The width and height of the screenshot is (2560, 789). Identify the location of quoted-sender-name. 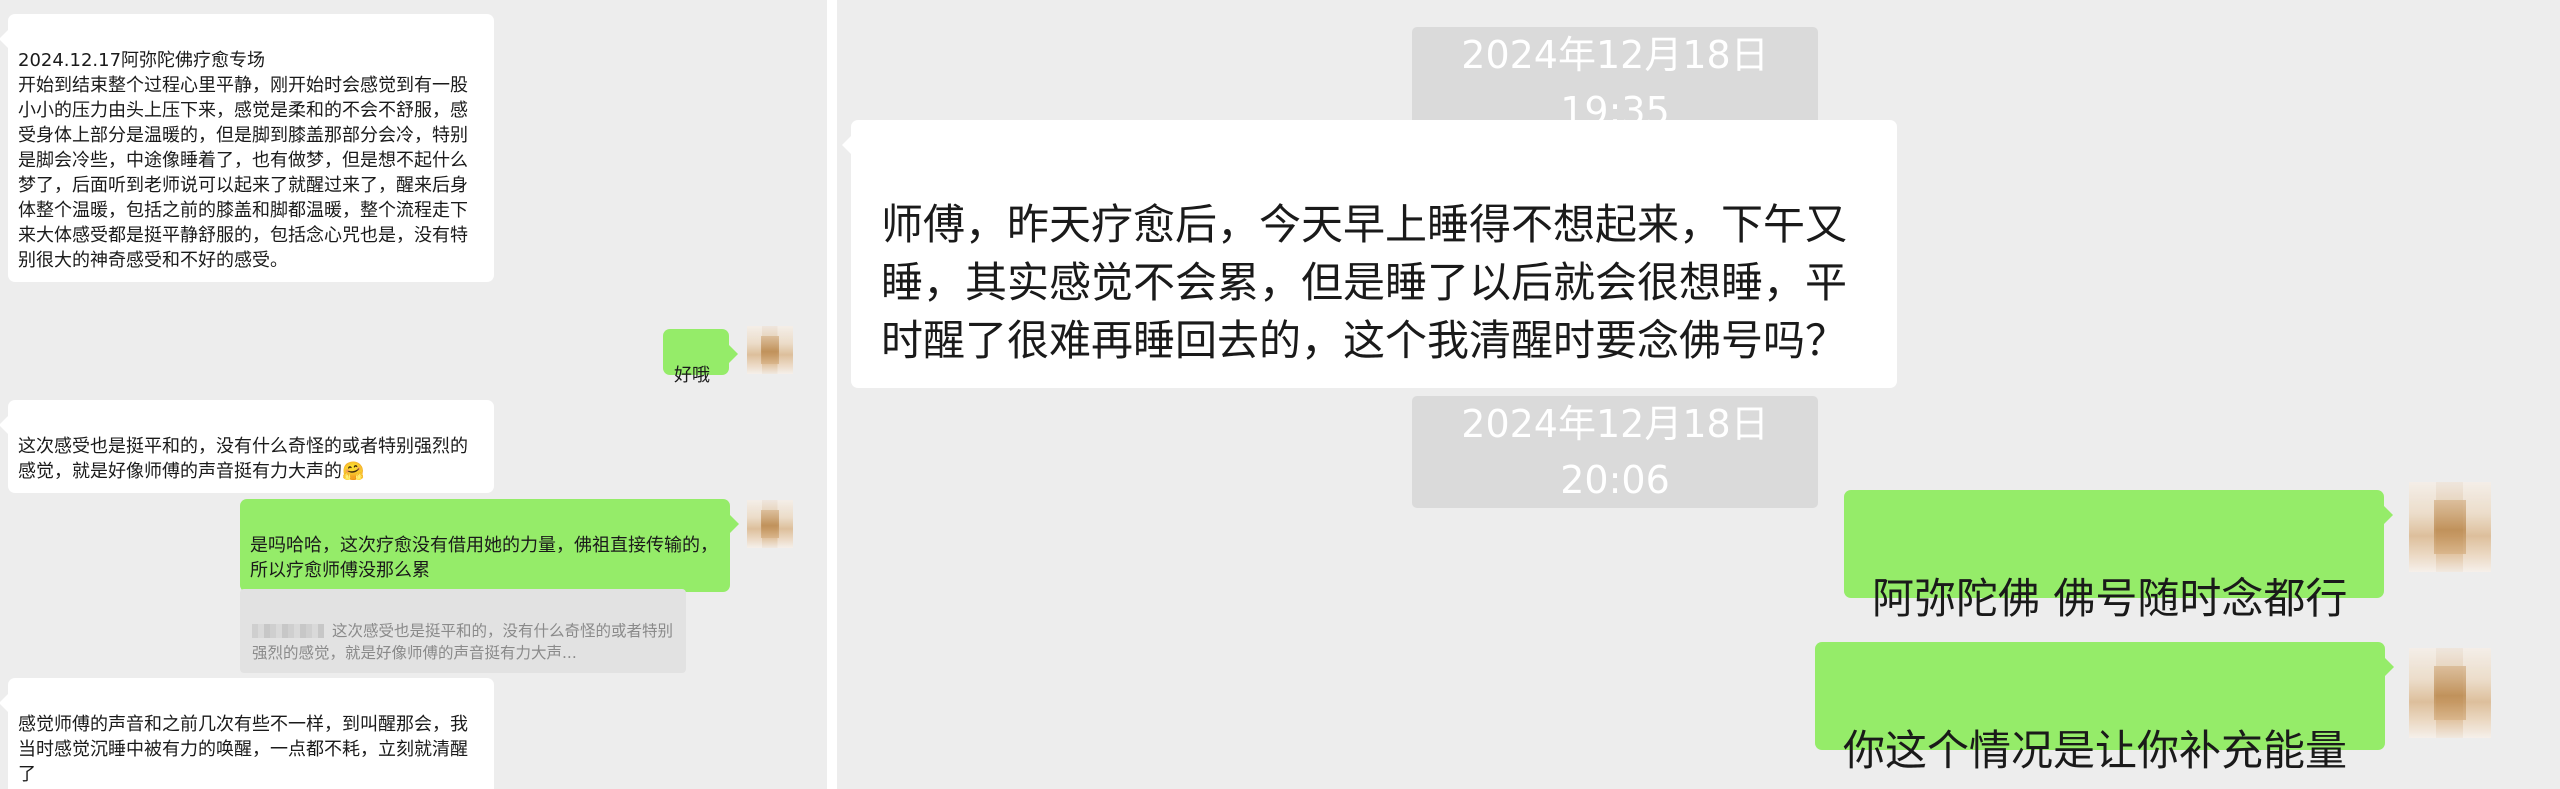
(288, 631).